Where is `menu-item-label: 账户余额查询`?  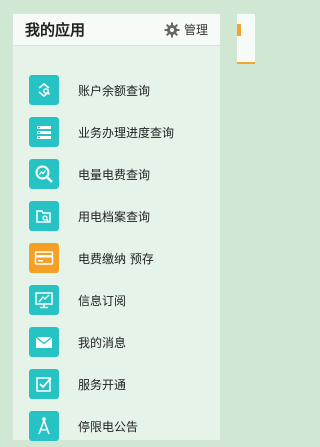
menu-item-label: 账户余额查询 is located at coordinates (114, 90).